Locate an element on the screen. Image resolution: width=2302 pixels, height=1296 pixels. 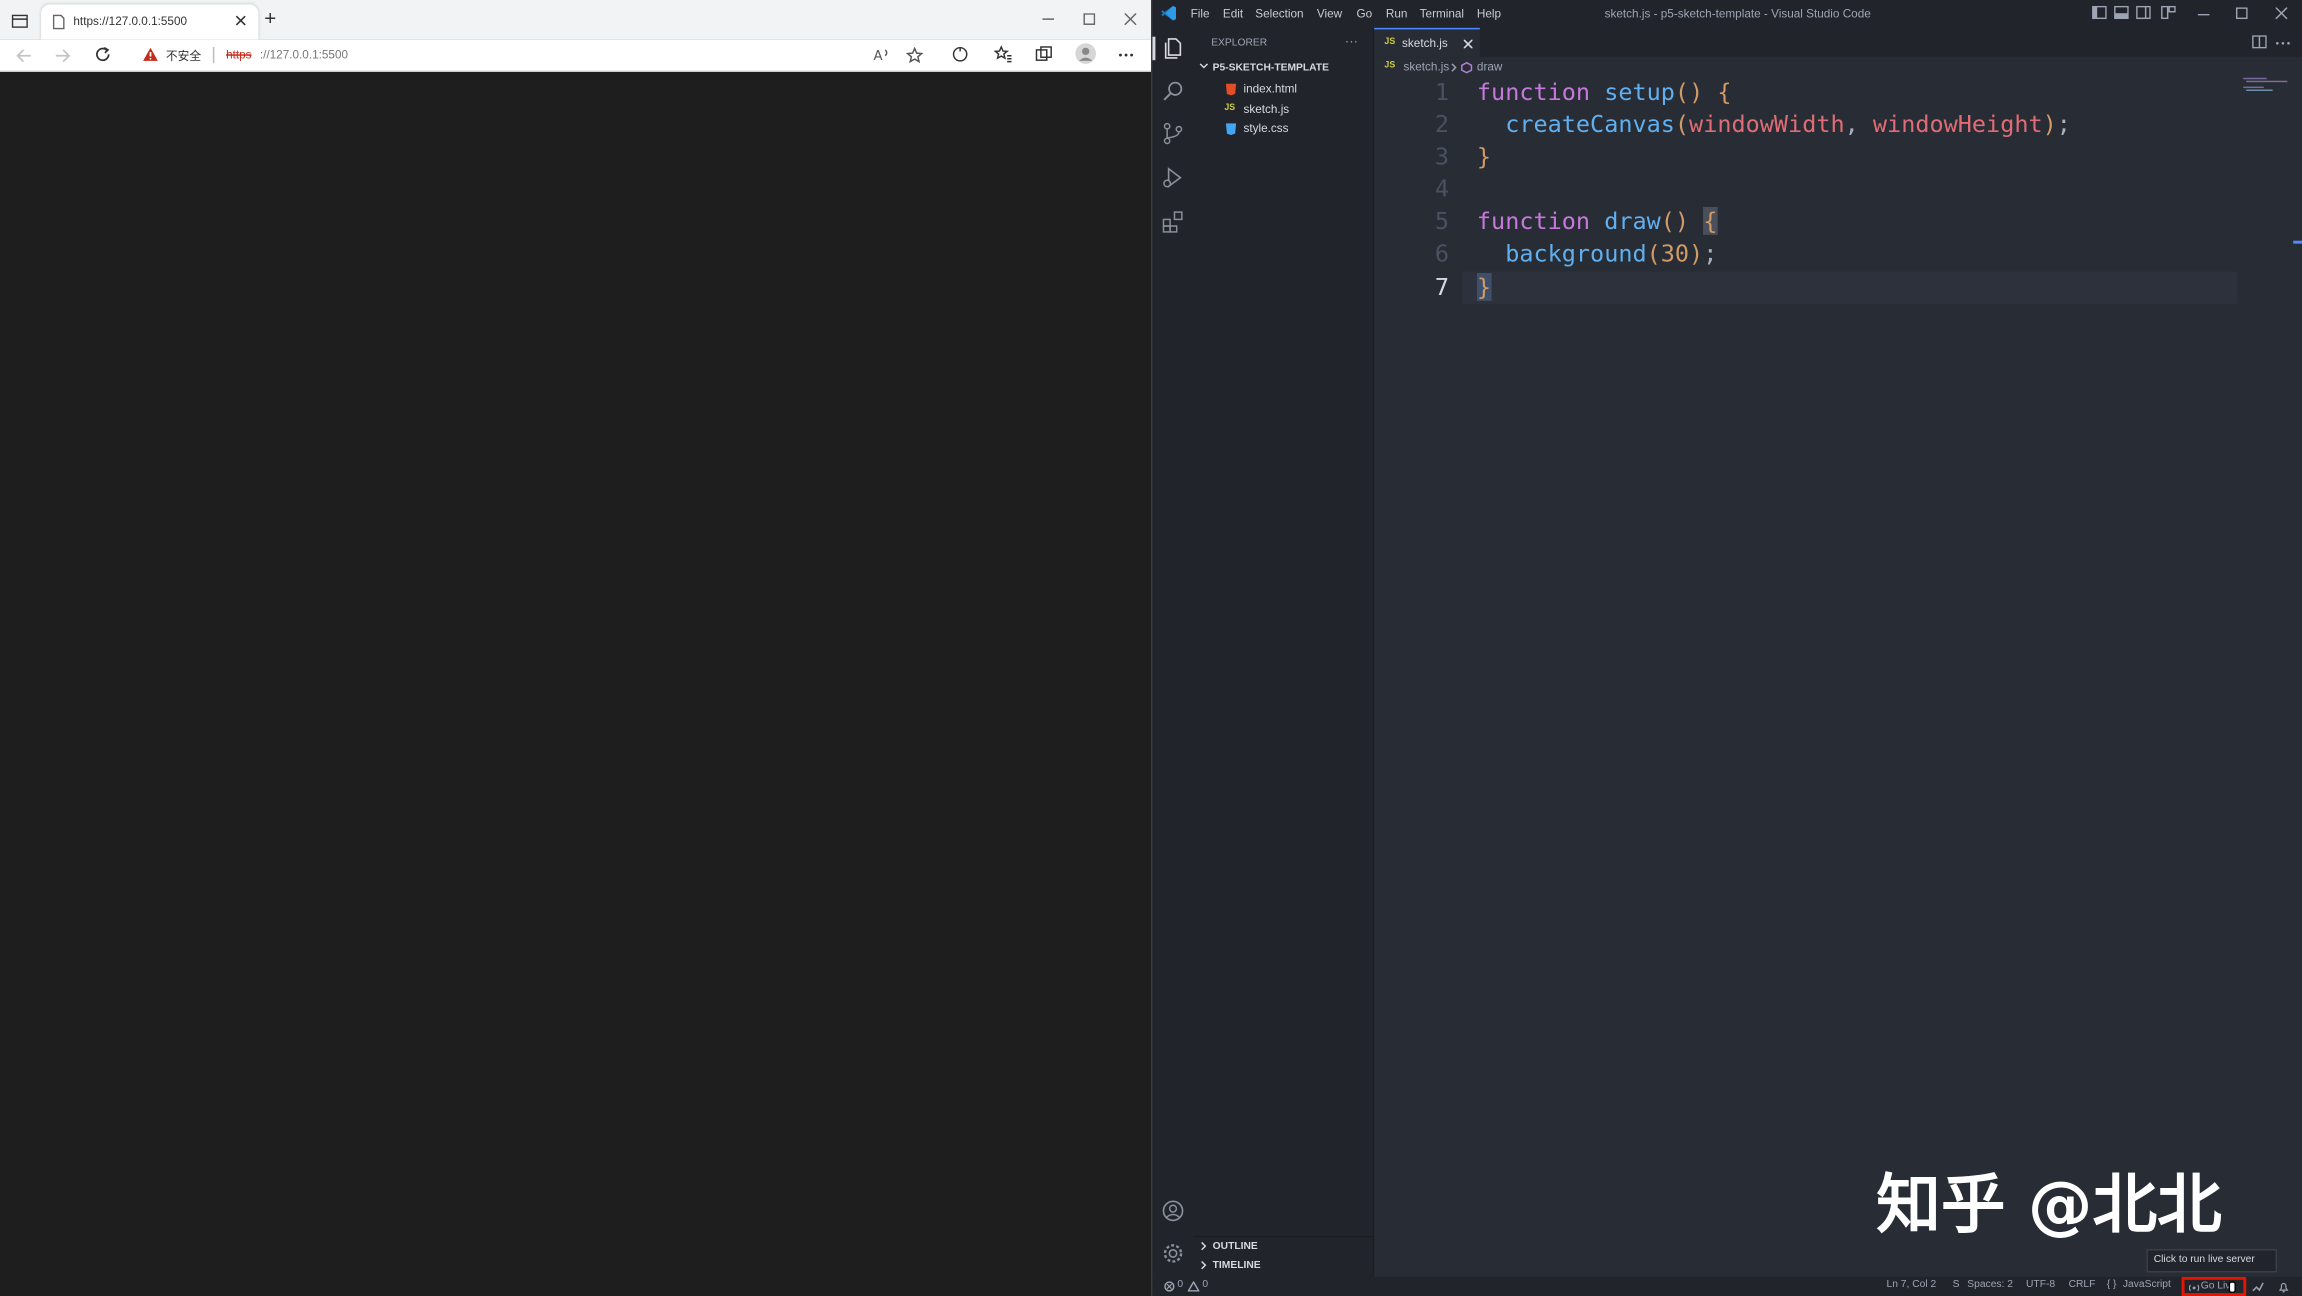
editor-tabs-bar: JS sketch.js is located at coordinates (1838, 42).